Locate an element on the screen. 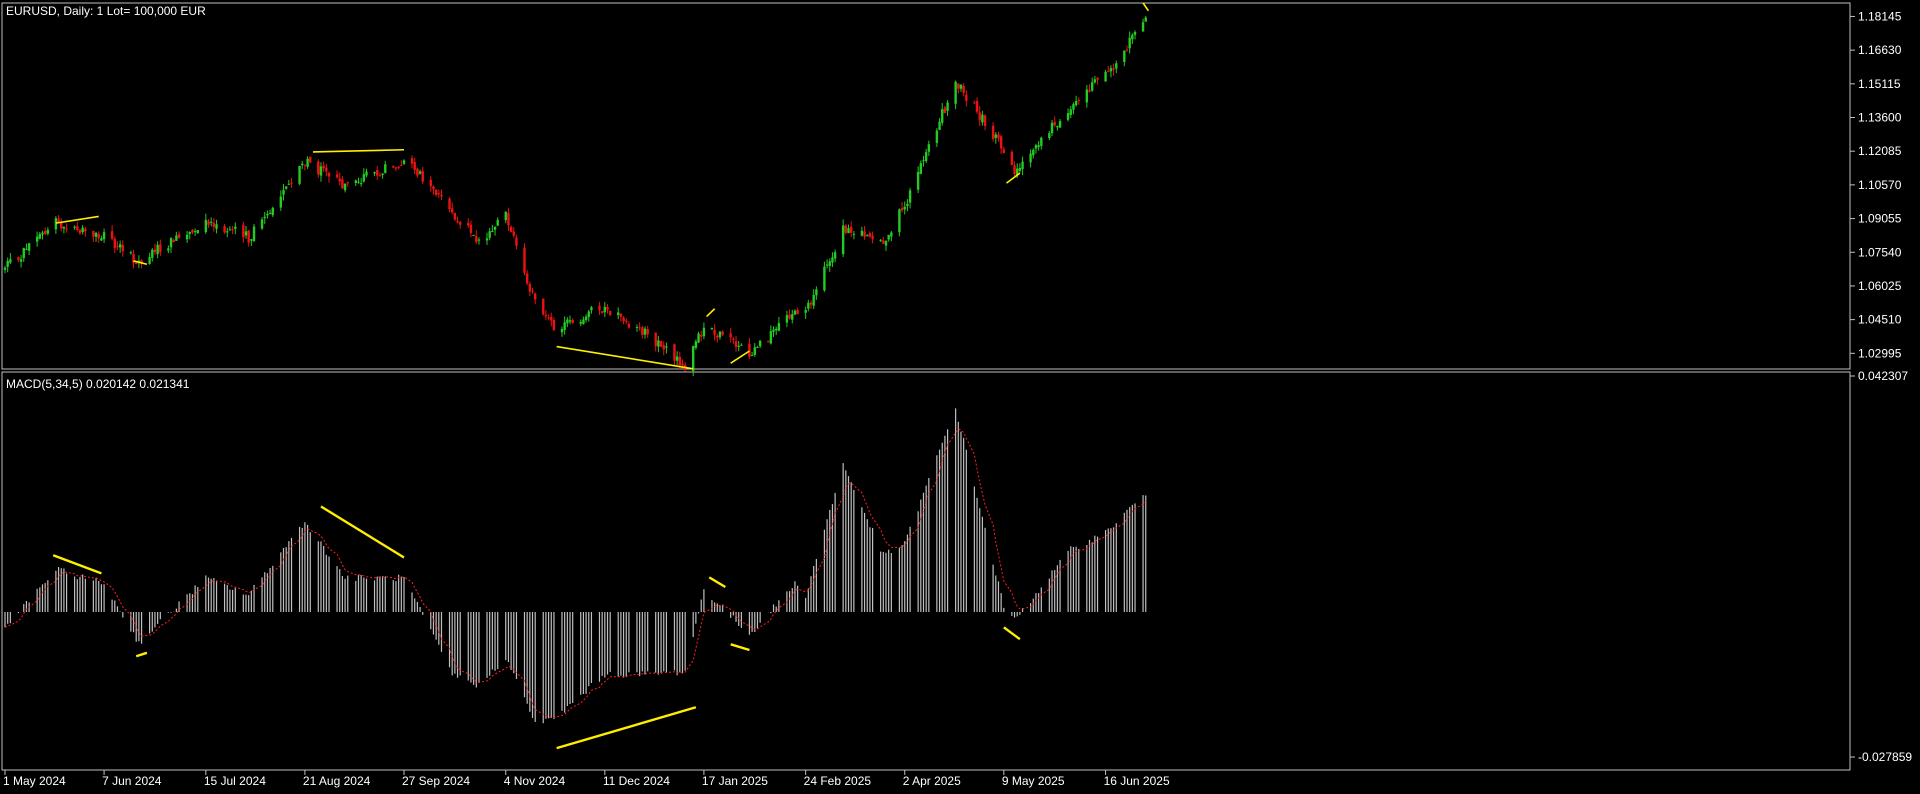 This screenshot has height=794, width=1920. price-panel-title: EURUSD, Daily: 1 Lot= 100,000 EUR is located at coordinates (106, 11).